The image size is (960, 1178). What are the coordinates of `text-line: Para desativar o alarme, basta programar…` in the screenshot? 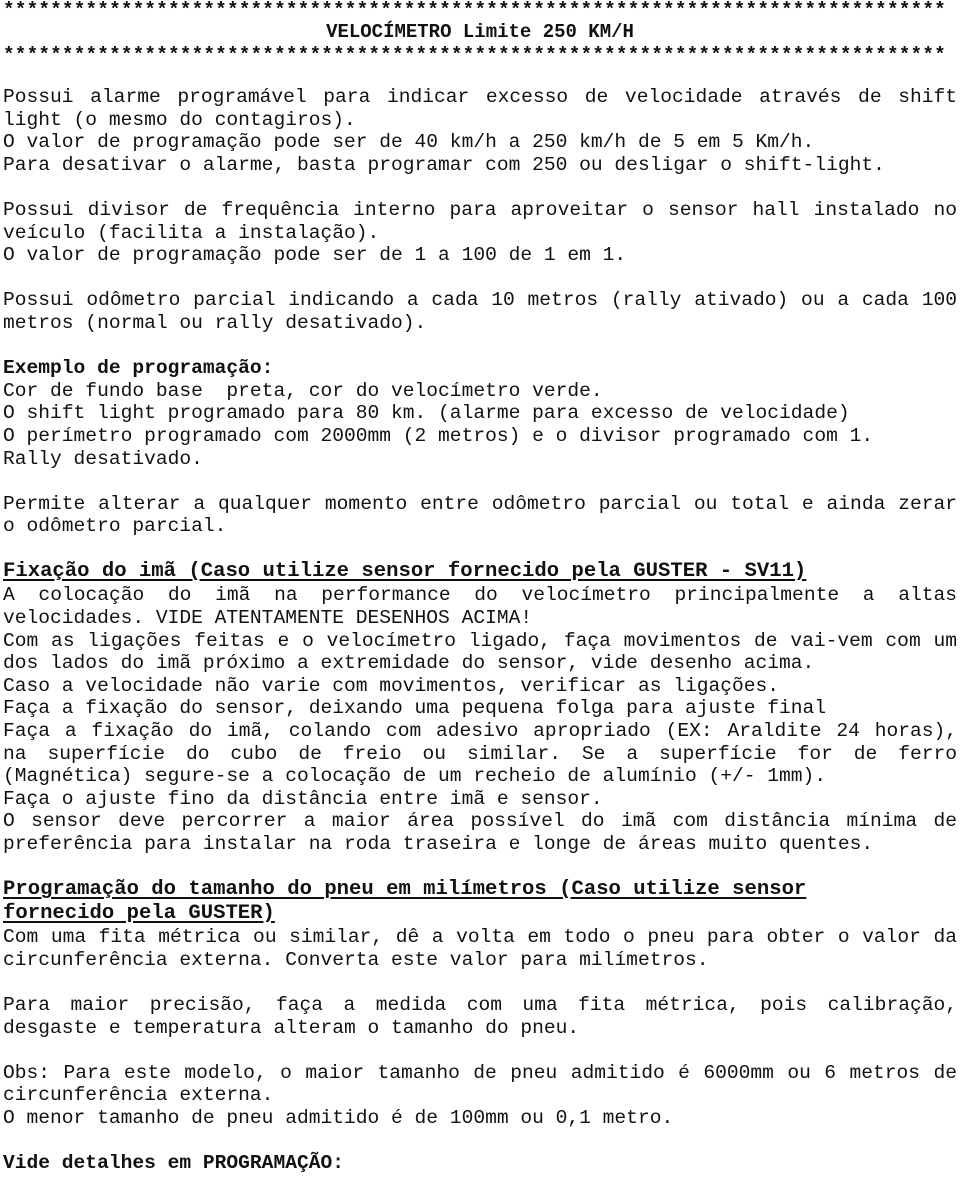 It's located at (444, 164).